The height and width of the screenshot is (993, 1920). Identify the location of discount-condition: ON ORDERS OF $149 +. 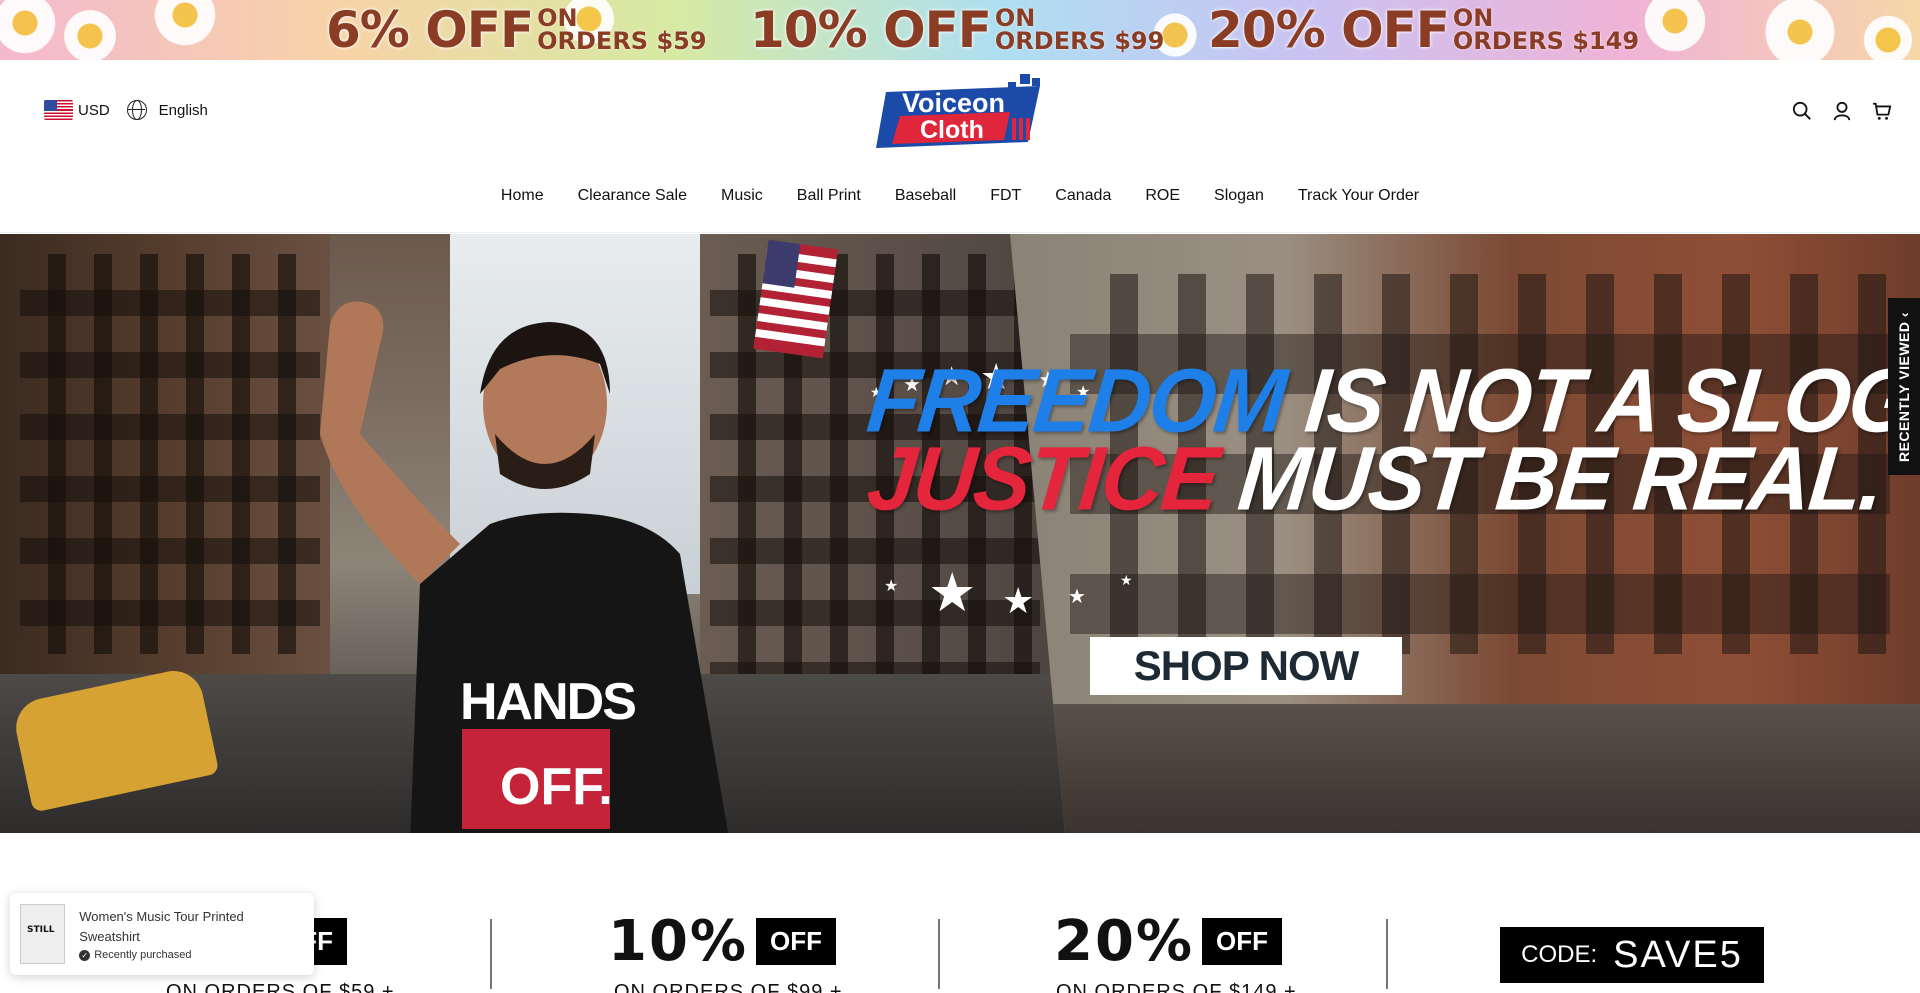
(1176, 987).